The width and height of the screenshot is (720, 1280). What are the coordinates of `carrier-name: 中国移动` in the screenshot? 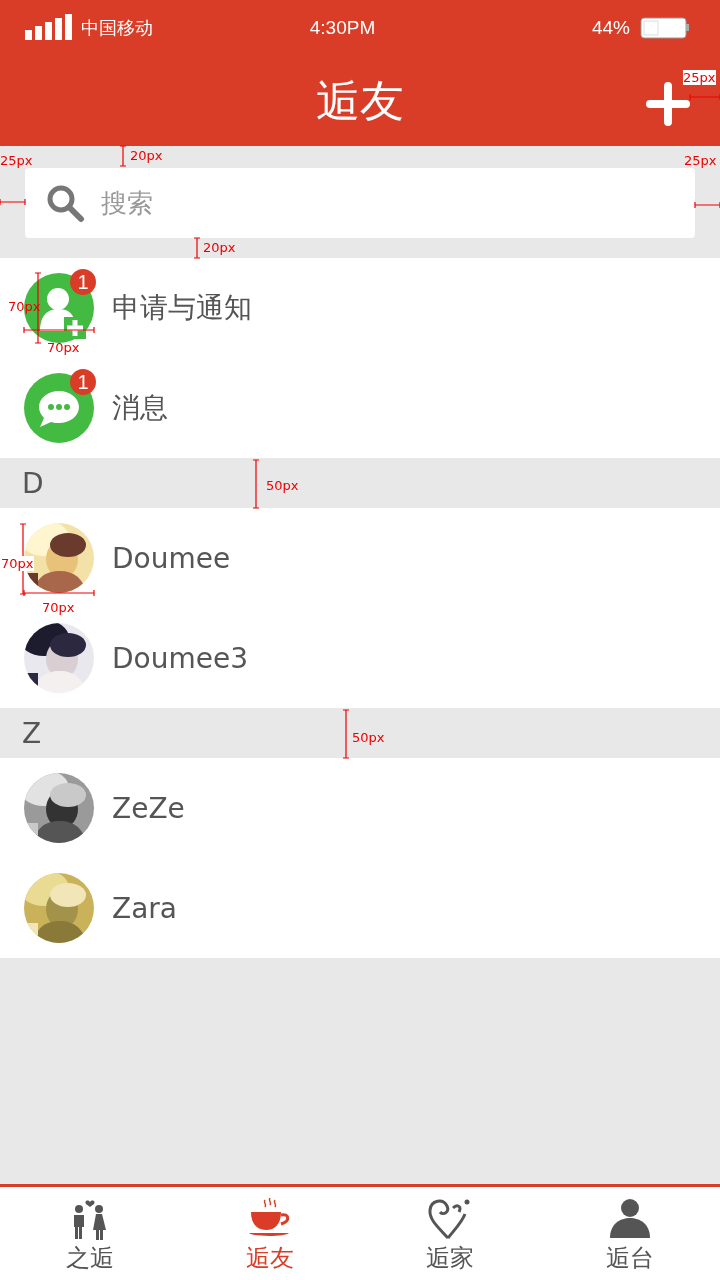 It's located at (117, 28).